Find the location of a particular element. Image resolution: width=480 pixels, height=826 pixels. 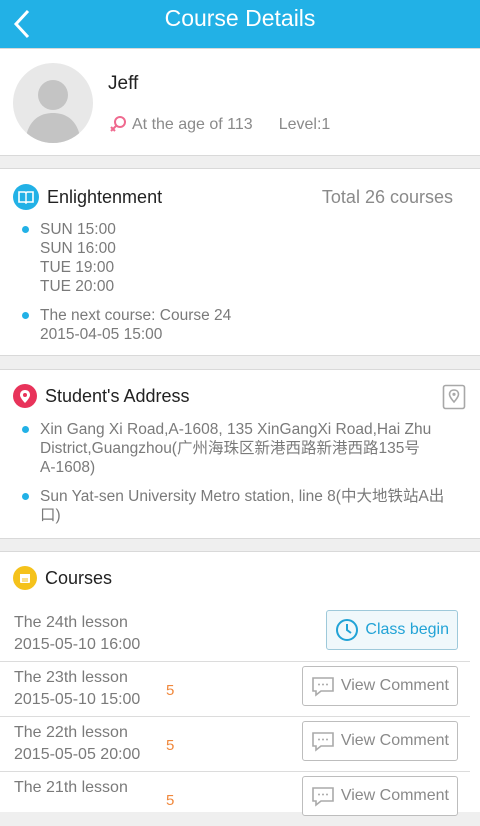

lesson-datetime: 2015-05-10 15:00 is located at coordinates (77, 699).